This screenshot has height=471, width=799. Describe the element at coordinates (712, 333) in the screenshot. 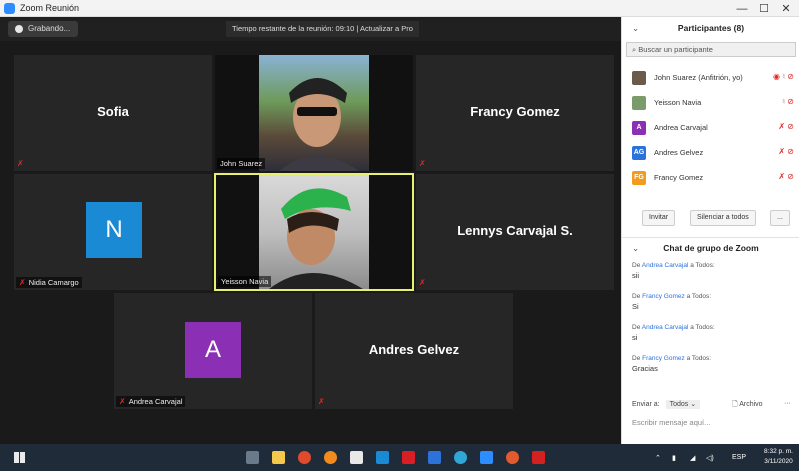

I see `chat-message: De Andrea Carvajal a Todos: si` at that location.